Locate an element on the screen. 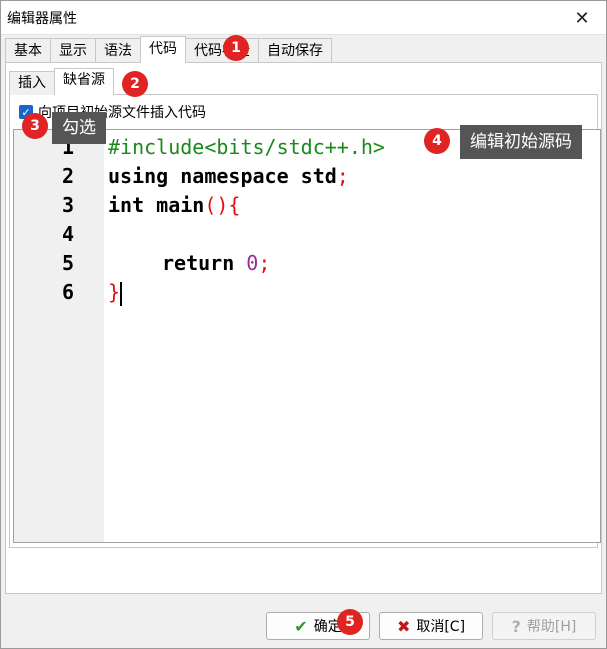 The width and height of the screenshot is (607, 649). code-punctuation: (){ is located at coordinates (222, 205).